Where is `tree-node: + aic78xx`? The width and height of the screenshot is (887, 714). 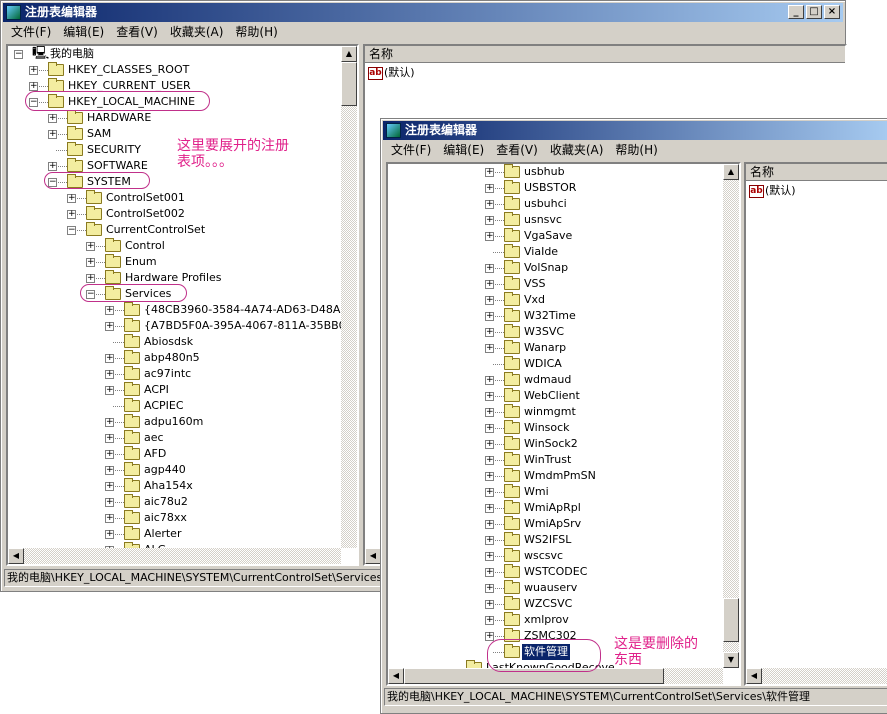 tree-node: + aic78xx is located at coordinates (178, 518).